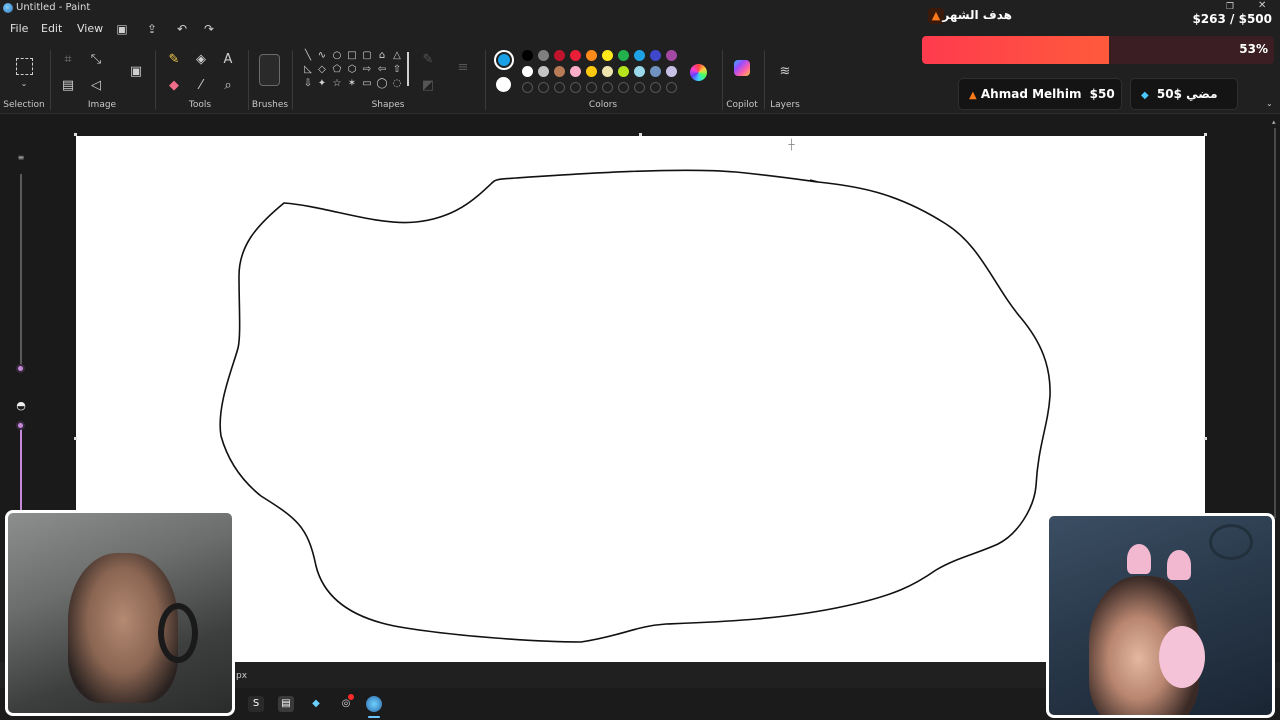  What do you see at coordinates (19, 28) in the screenshot?
I see `menu-file: File` at bounding box center [19, 28].